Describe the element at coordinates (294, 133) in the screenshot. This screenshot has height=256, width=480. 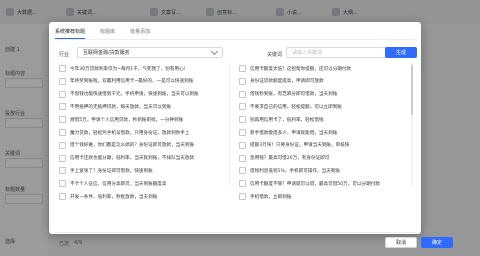
I see `title-option-text: 新手借款能借多少，申请就能借，当天到账` at that location.